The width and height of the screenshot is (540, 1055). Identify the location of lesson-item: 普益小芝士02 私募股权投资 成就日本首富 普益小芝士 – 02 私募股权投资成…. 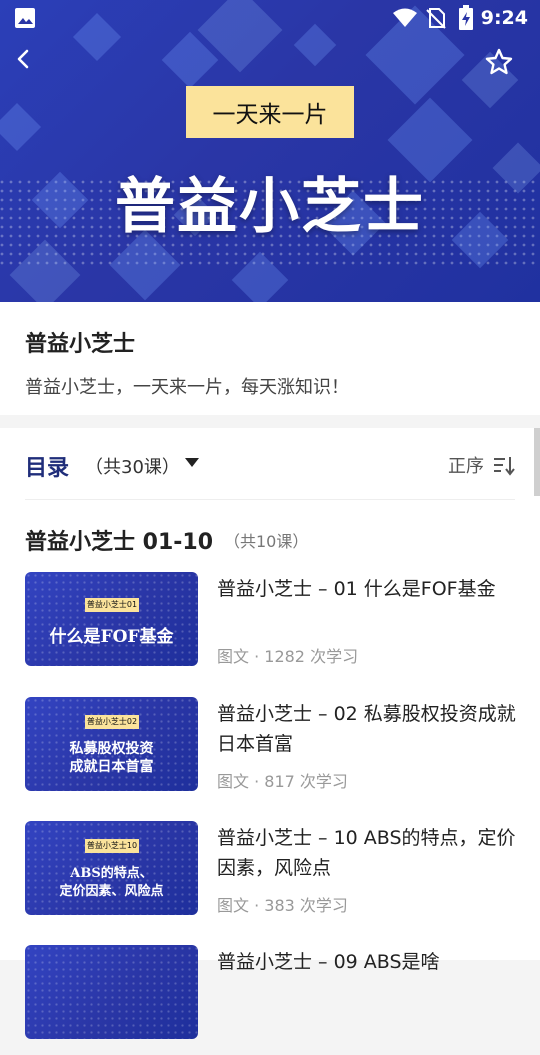
(270, 752).